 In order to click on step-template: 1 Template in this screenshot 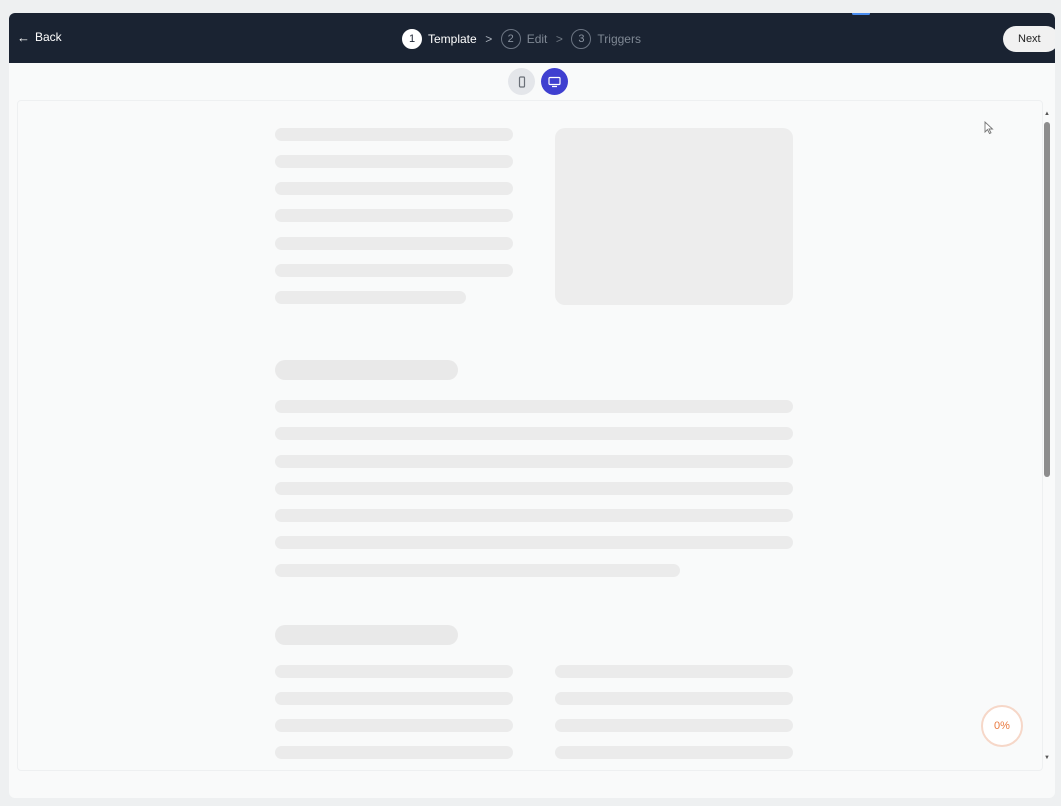, I will do `click(439, 39)`.